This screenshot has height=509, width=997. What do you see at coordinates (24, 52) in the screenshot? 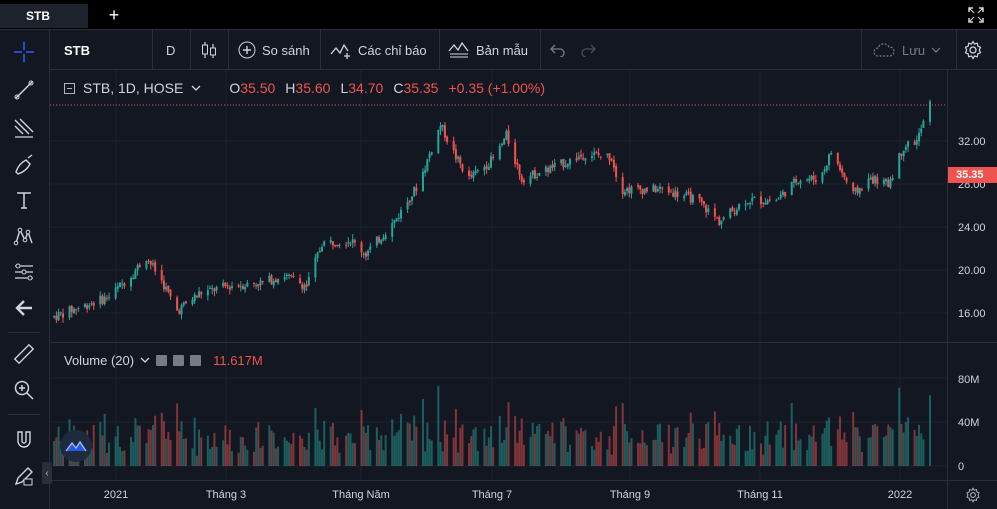
I see `crosshair-icon` at bounding box center [24, 52].